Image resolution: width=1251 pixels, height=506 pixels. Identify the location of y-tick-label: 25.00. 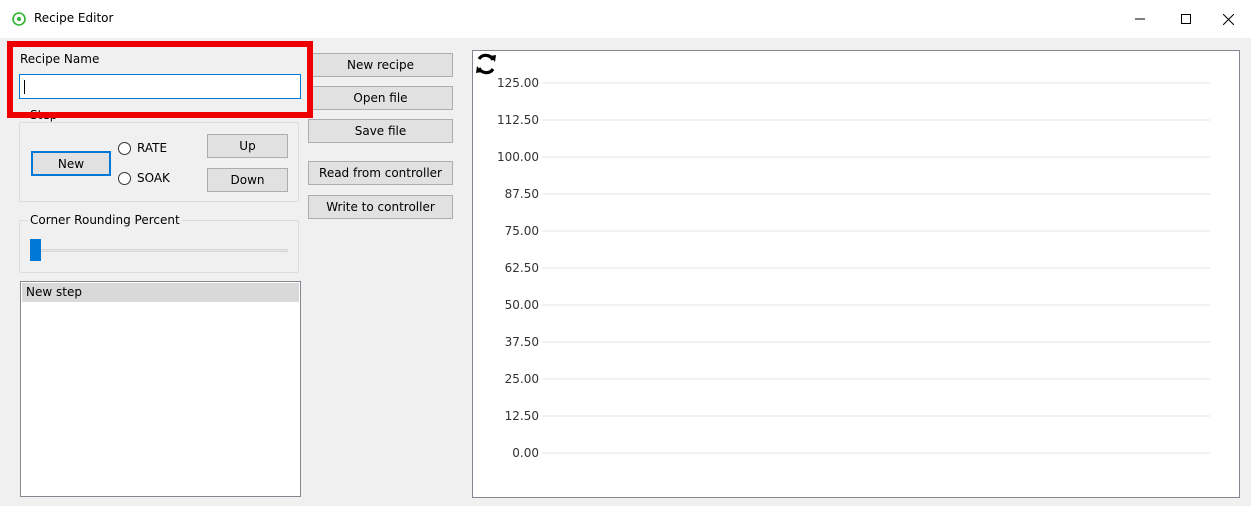
(522, 379).